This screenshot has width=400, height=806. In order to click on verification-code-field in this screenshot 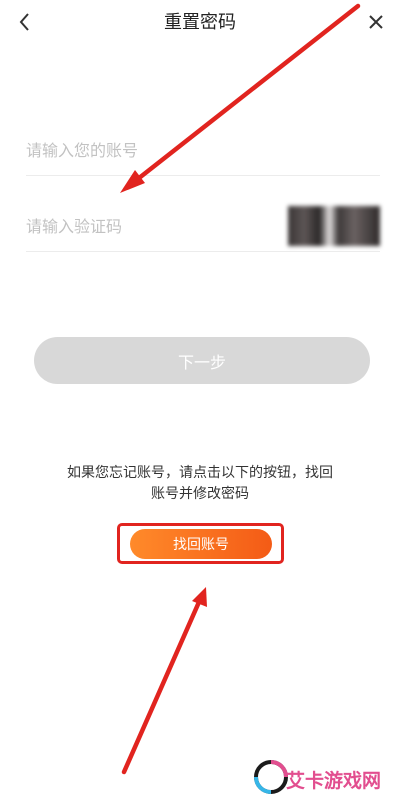, I will do `click(203, 228)`.